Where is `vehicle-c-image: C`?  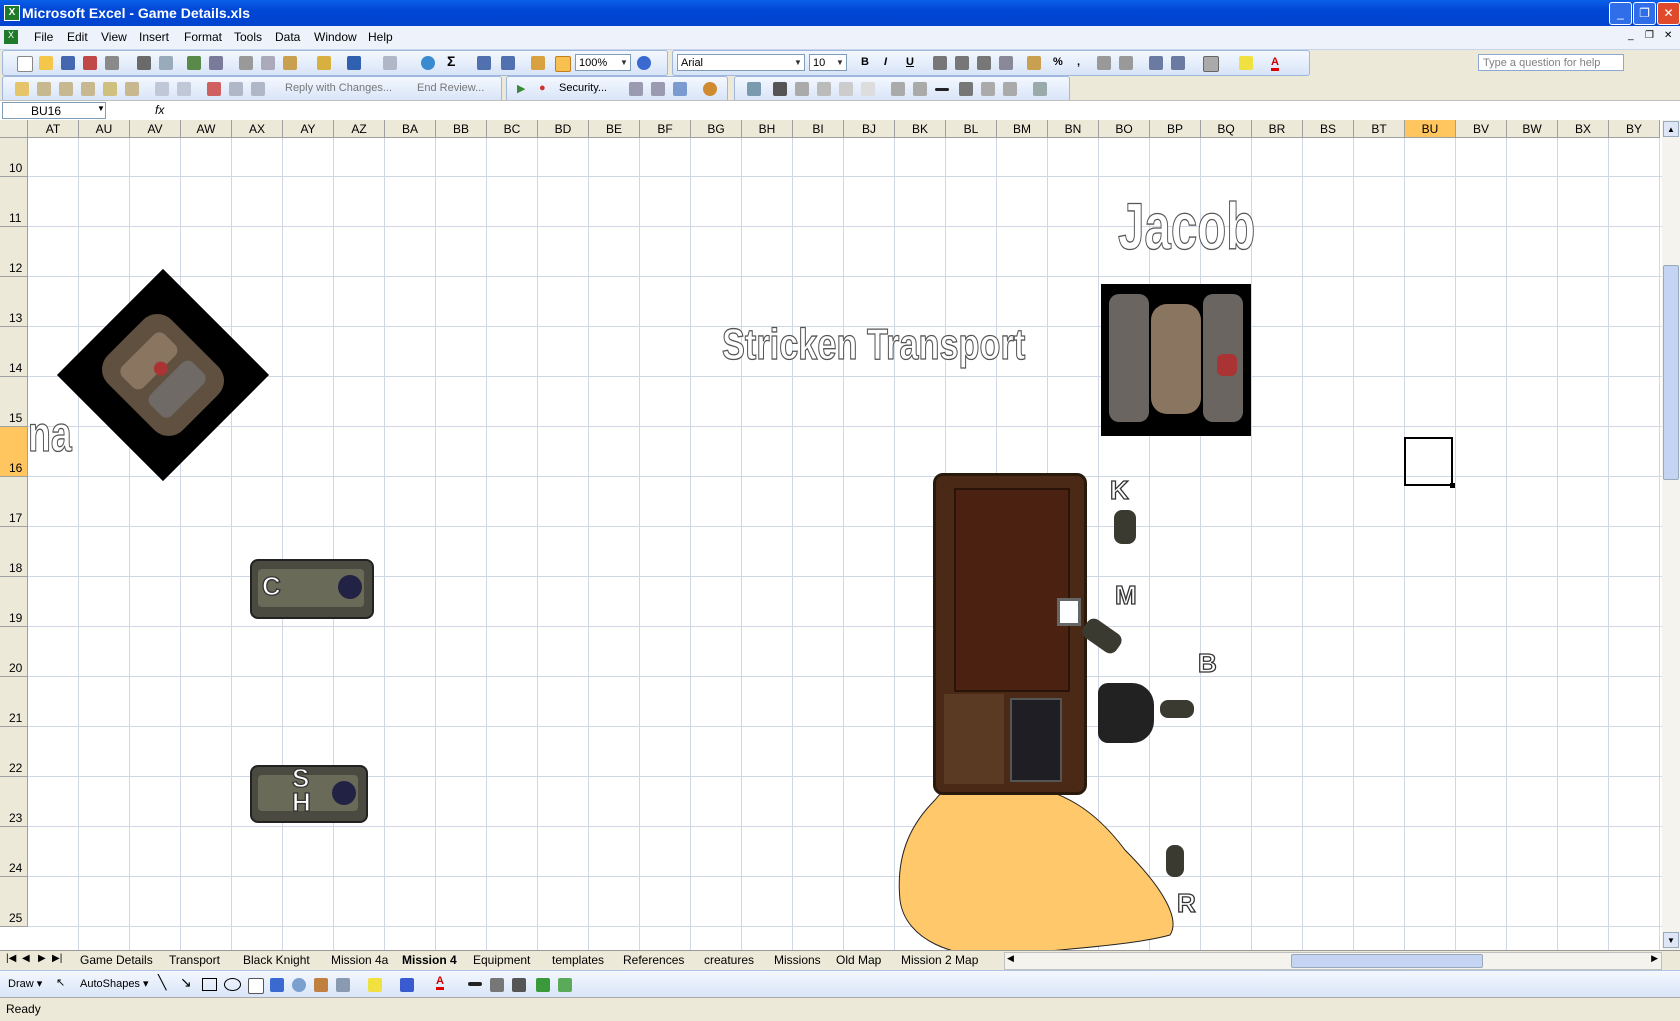 vehicle-c-image: C is located at coordinates (312, 589).